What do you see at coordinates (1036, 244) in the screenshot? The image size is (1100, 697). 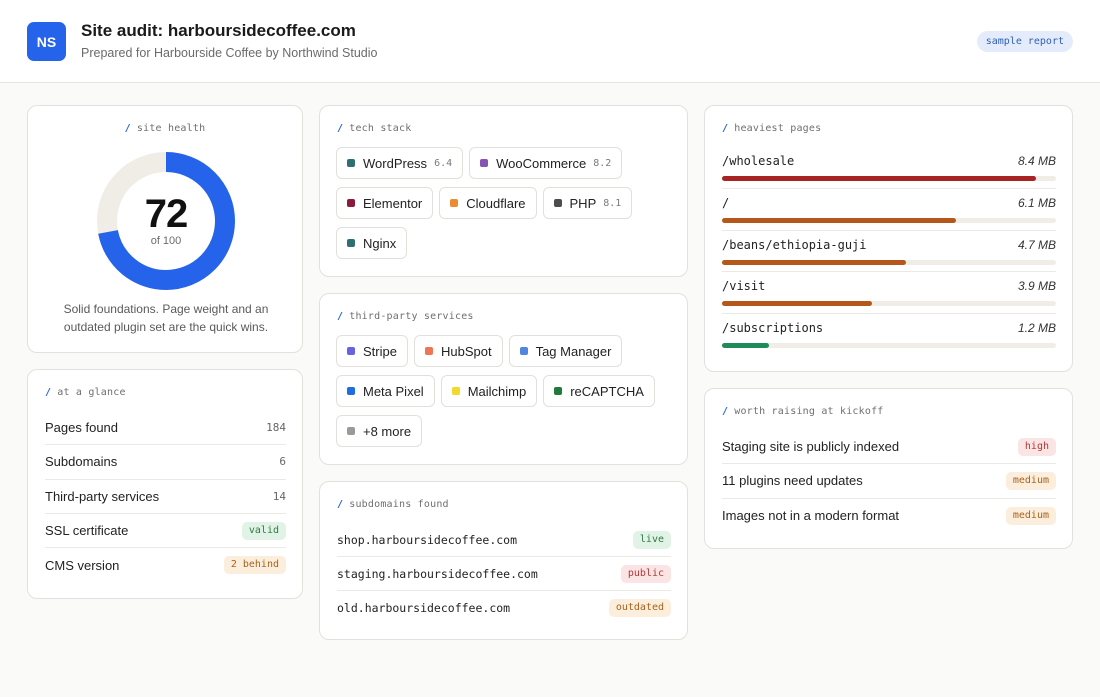 I see `page-size: 4.7 MB` at bounding box center [1036, 244].